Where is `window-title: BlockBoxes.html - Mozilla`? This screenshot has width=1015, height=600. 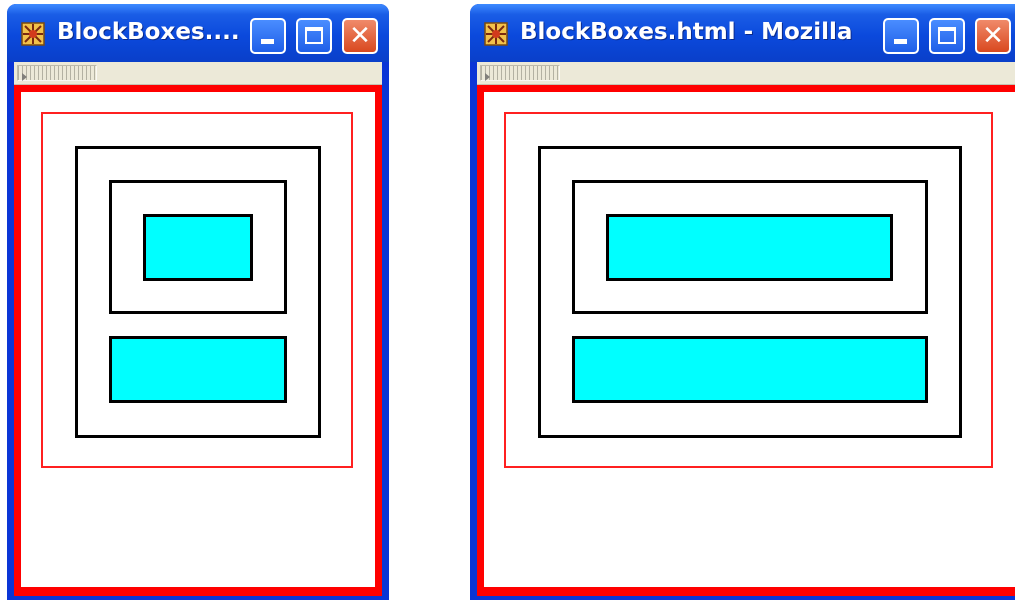 window-title: BlockBoxes.html - Mozilla is located at coordinates (686, 32).